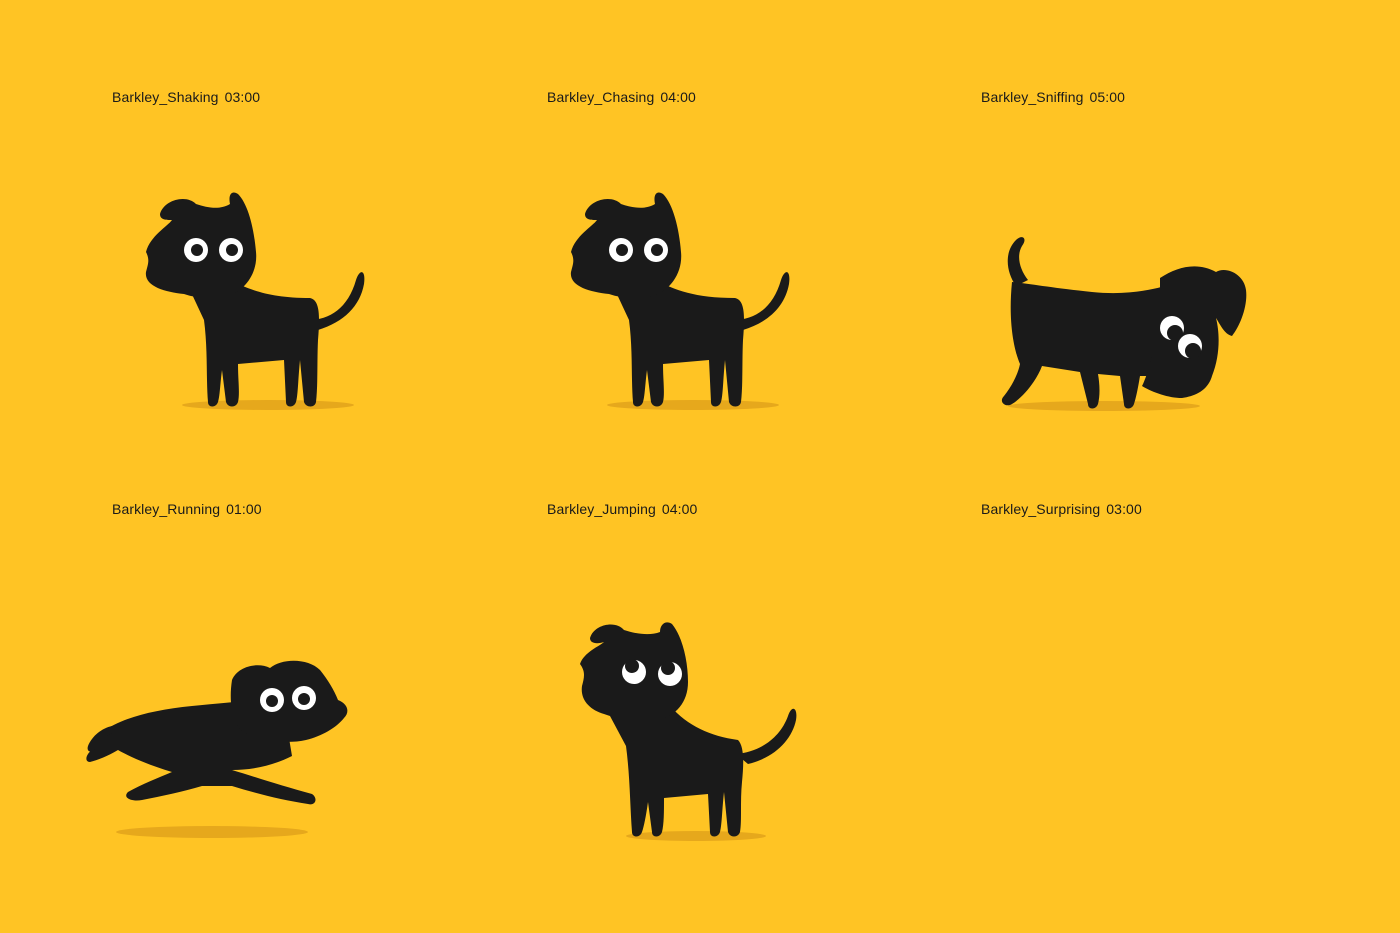 The image size is (1400, 933). I want to click on animation-name: Barkley_Sniffing, so click(1032, 97).